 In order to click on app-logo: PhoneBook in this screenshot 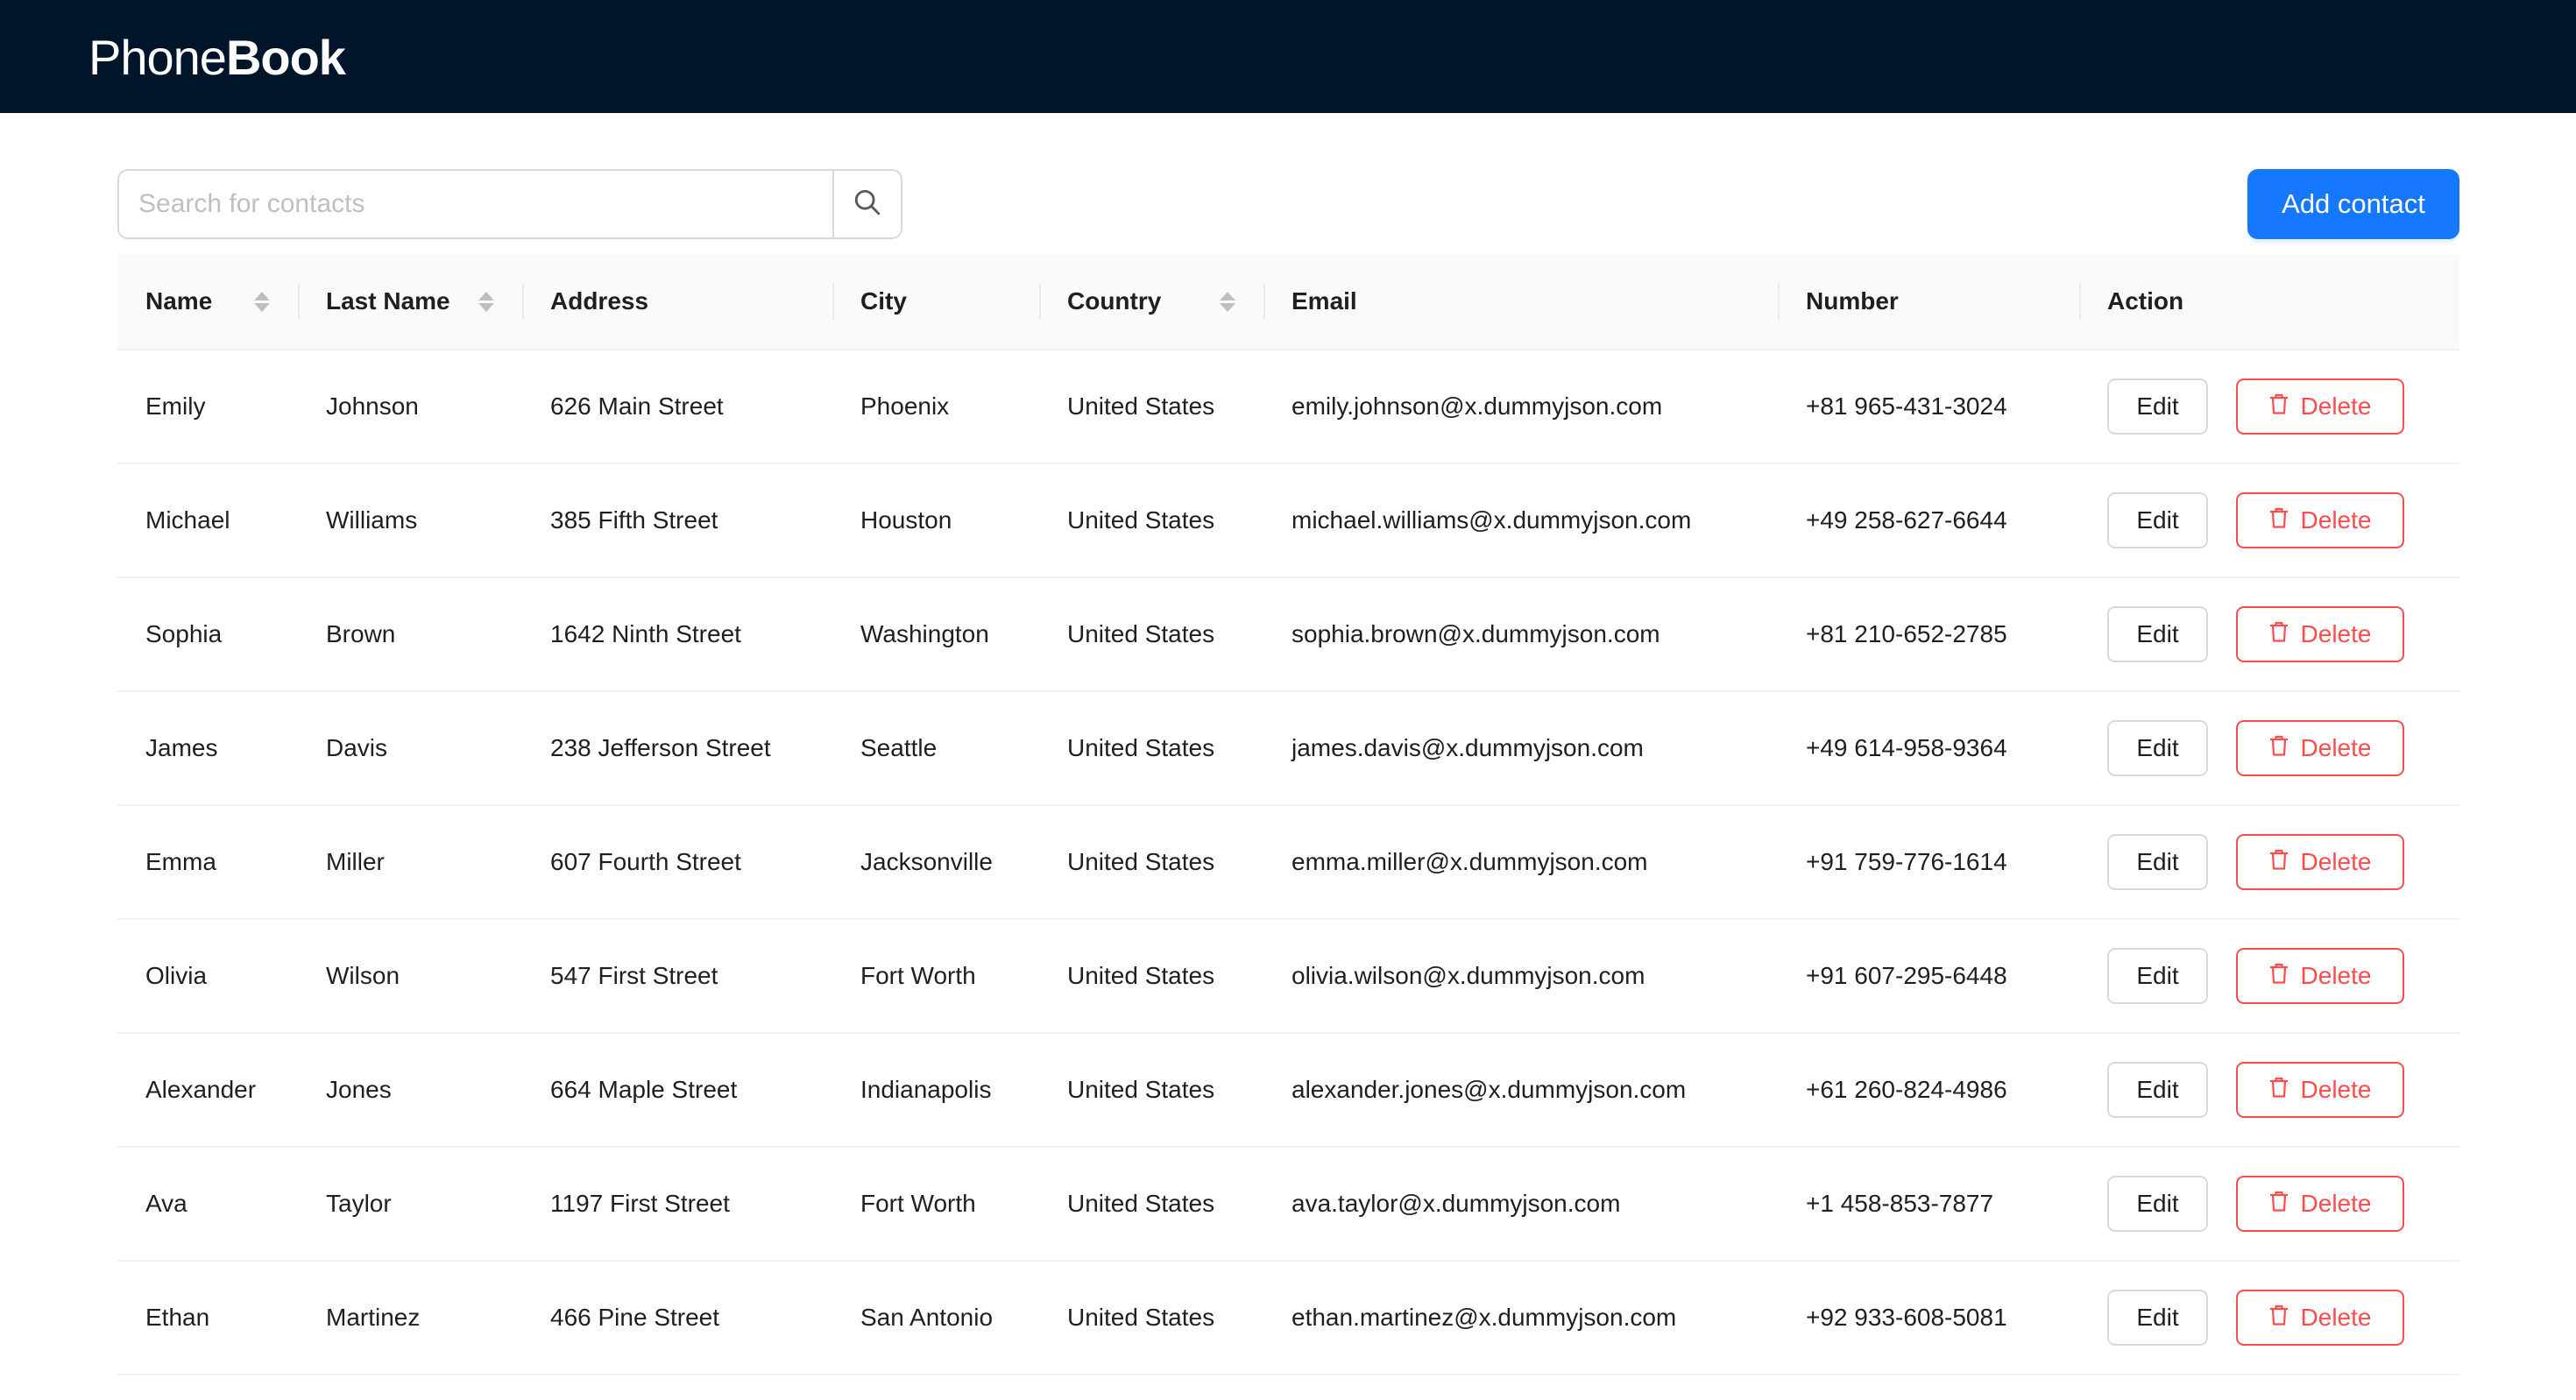, I will do `click(217, 58)`.